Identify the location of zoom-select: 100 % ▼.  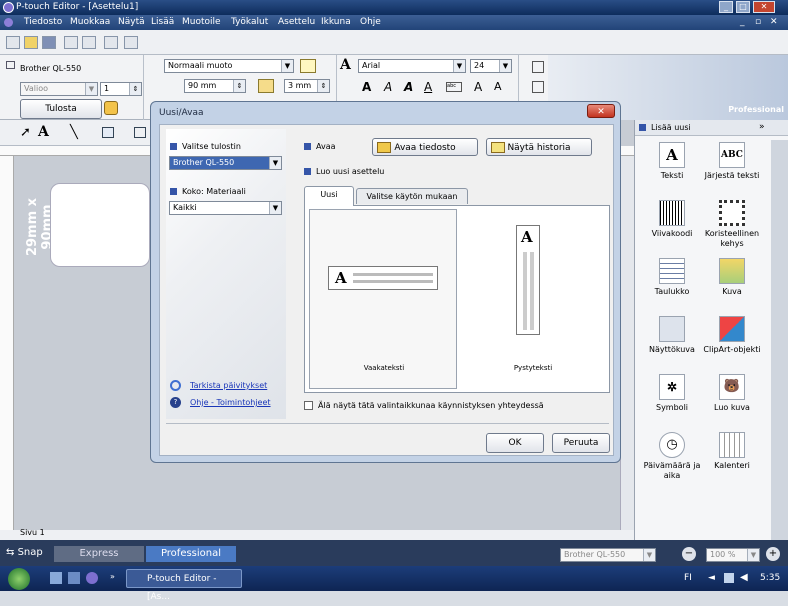
(733, 555).